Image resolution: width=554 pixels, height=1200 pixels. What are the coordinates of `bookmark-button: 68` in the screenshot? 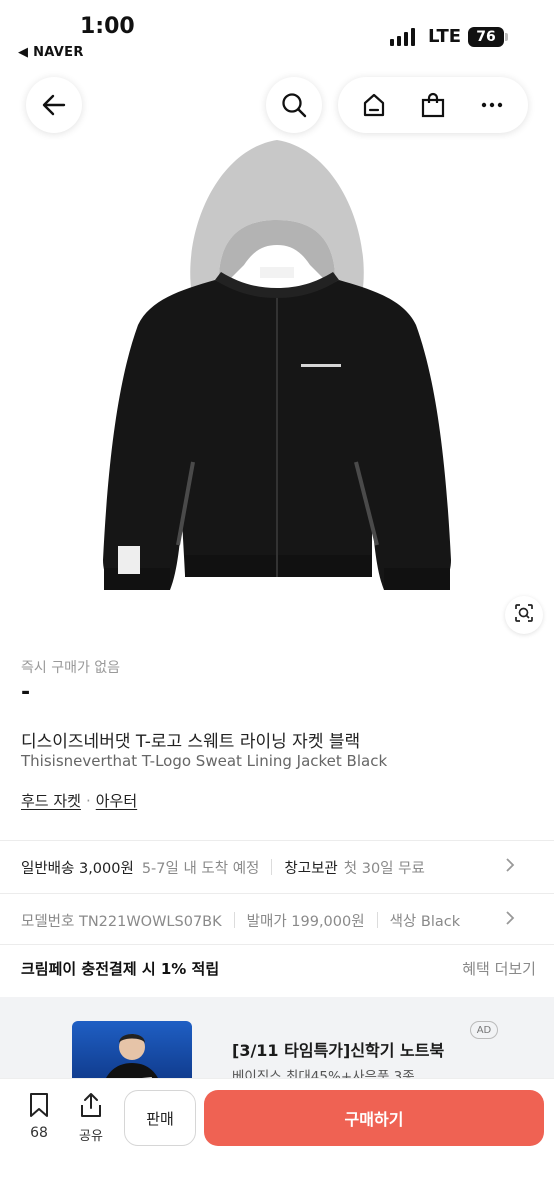 It's located at (39, 1116).